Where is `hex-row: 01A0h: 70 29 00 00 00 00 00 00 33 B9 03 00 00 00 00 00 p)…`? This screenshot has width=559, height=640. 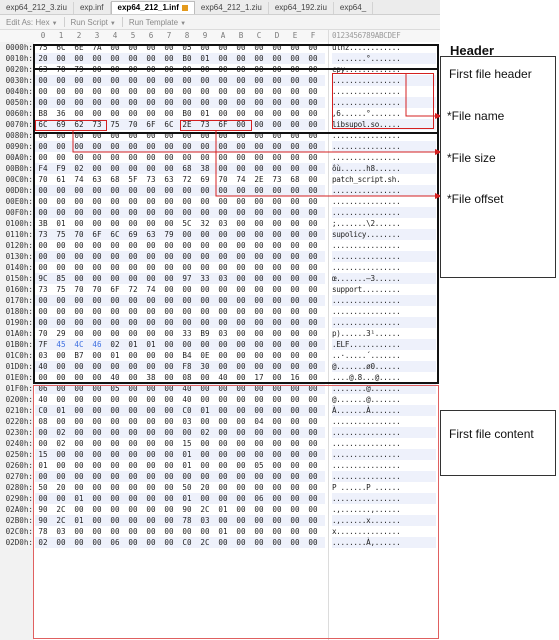 hex-row: 01A0h: 70 29 00 00 00 00 00 00 33 B9 03 00 00 00 00 00 p)… is located at coordinates (220, 333).